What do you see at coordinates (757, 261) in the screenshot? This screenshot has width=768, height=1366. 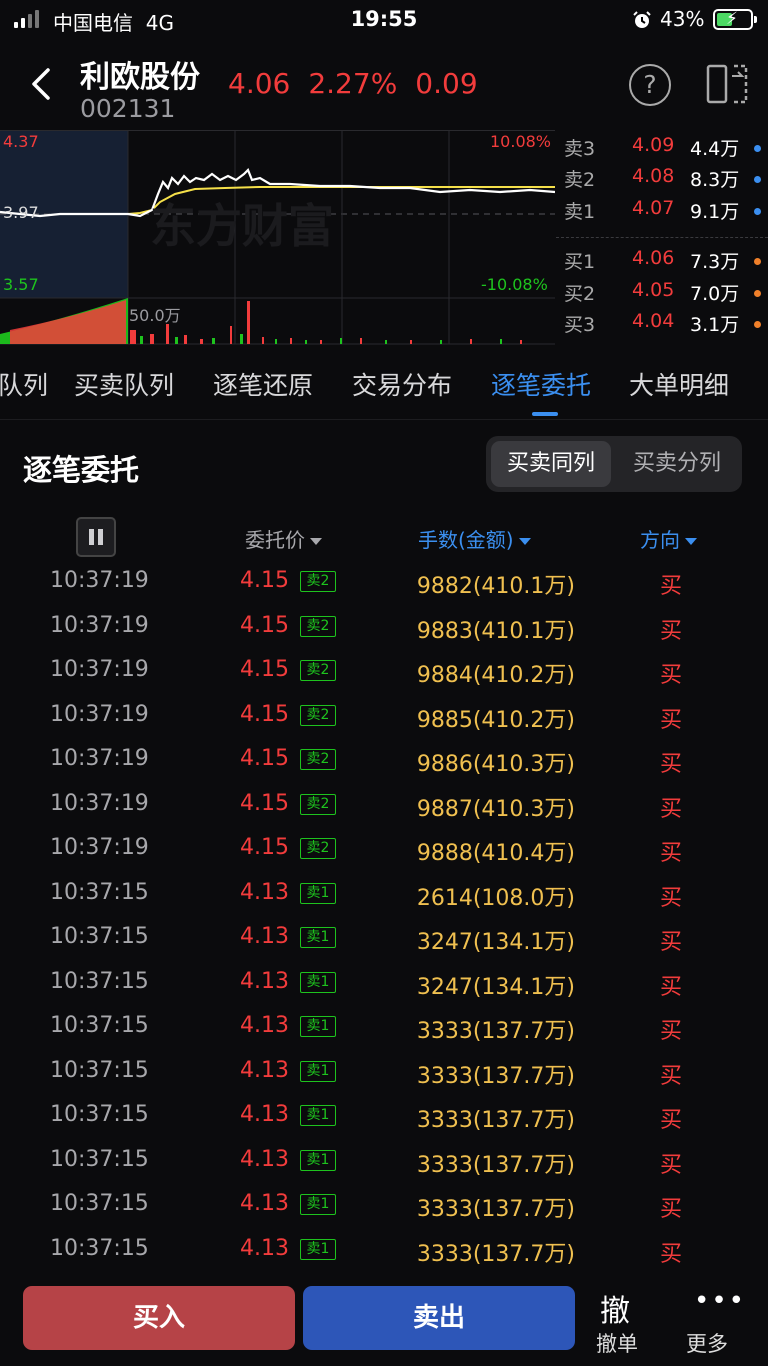 I see `bid-dot-icon` at bounding box center [757, 261].